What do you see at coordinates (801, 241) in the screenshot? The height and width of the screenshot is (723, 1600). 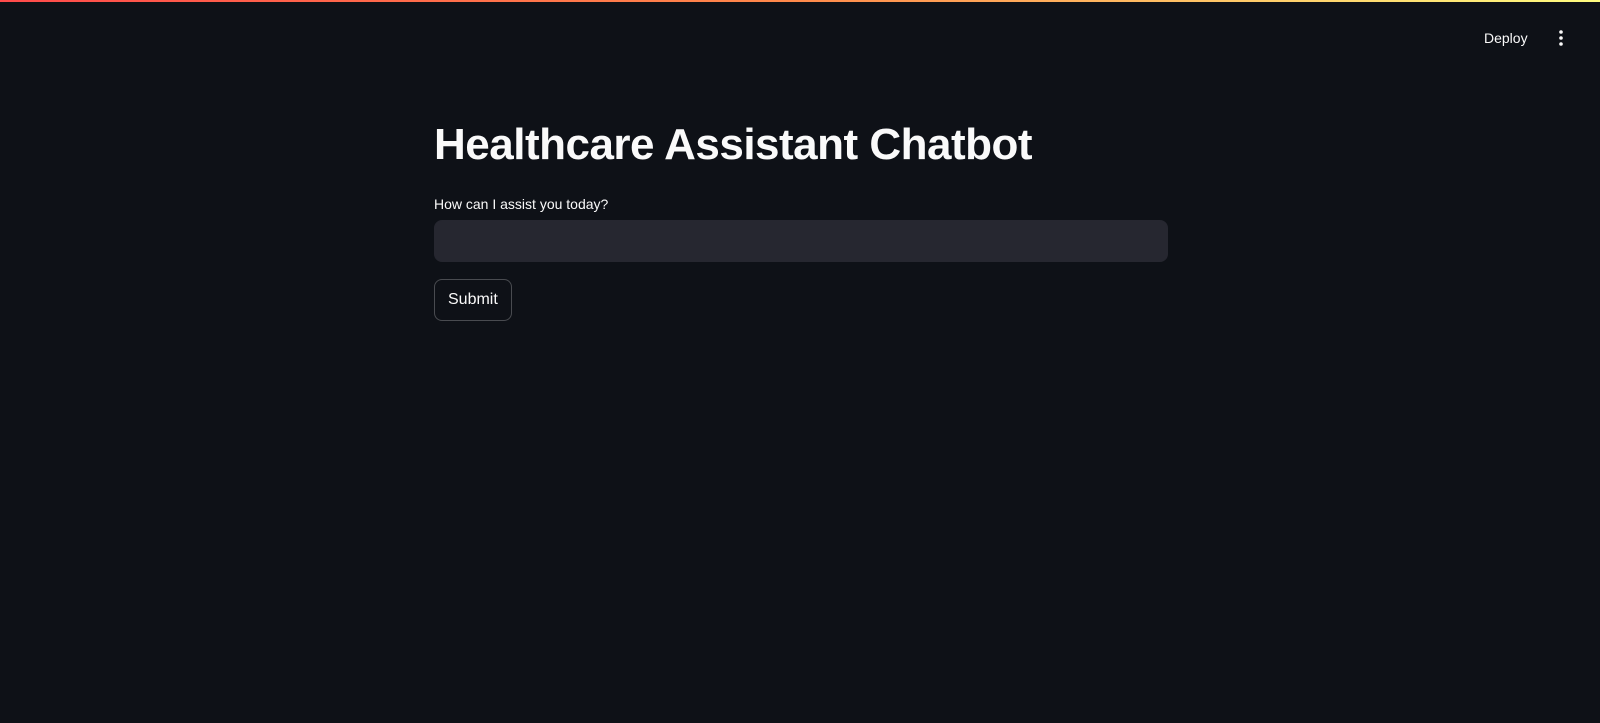 I see `question-input` at bounding box center [801, 241].